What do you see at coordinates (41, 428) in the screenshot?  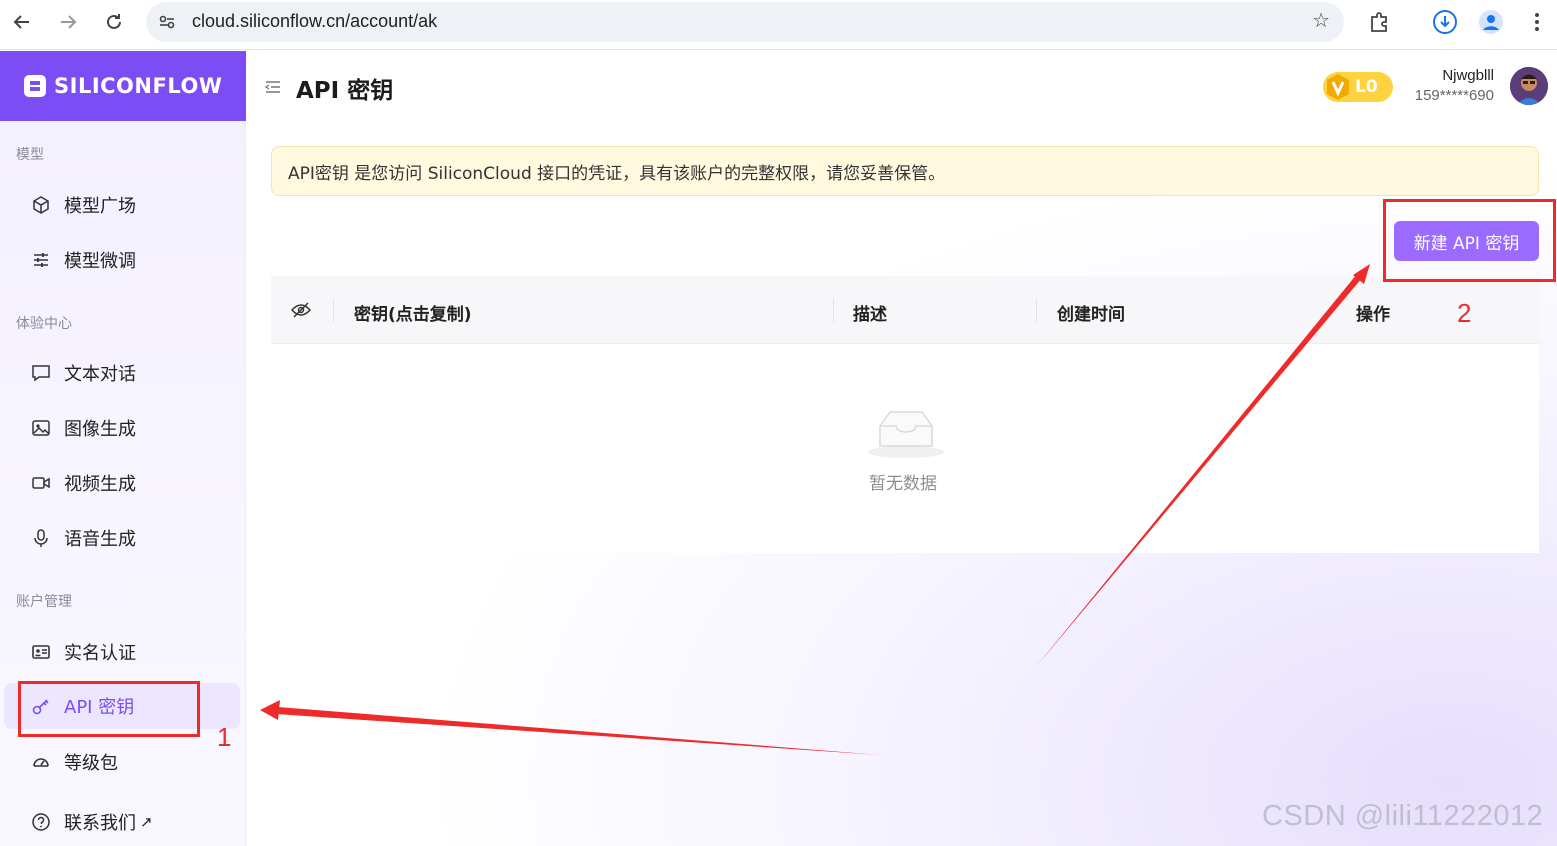 I see `image-icon` at bounding box center [41, 428].